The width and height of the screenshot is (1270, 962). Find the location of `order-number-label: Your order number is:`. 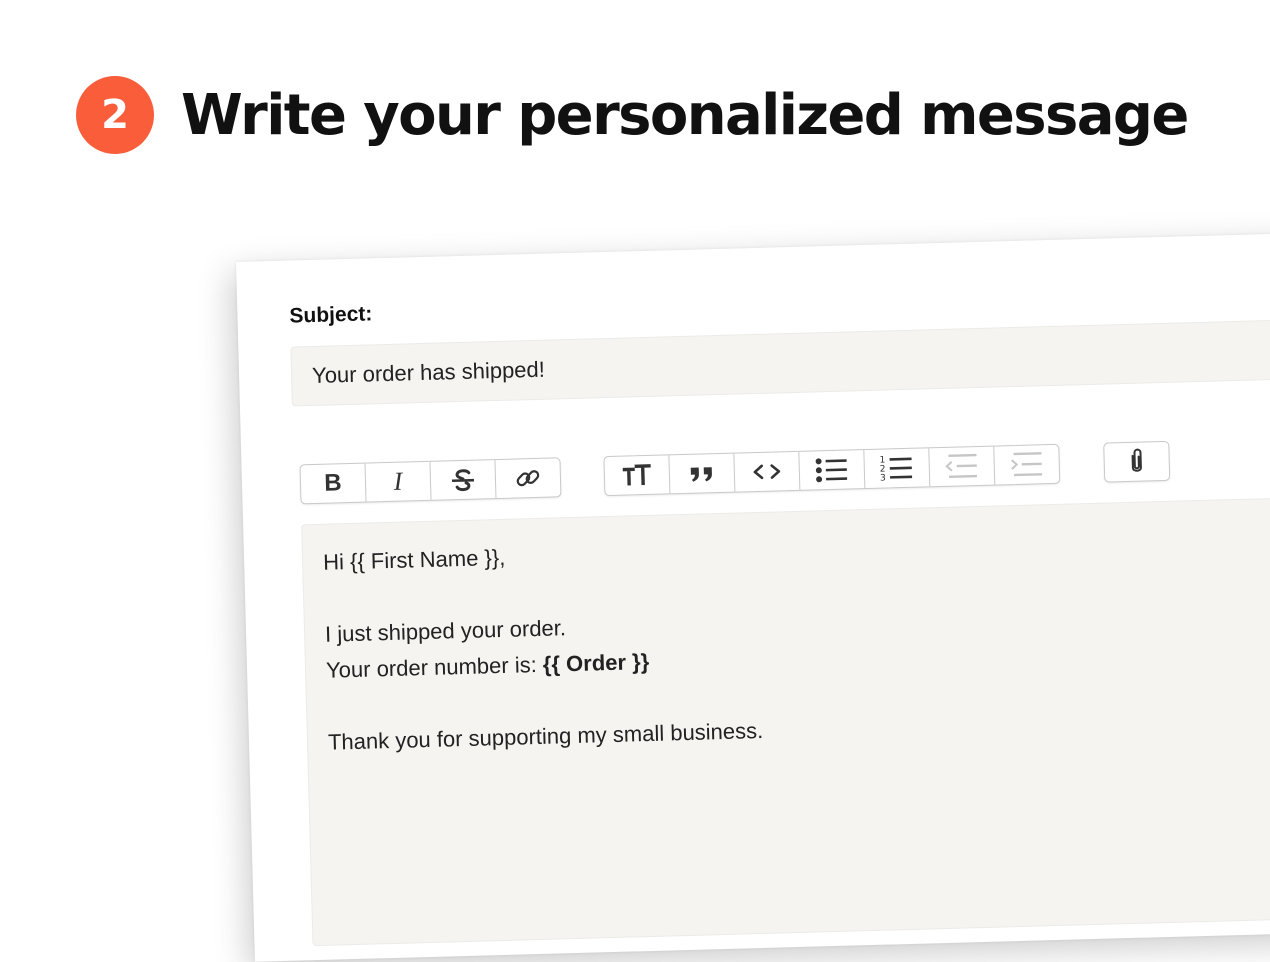

order-number-label: Your order number is: is located at coordinates (434, 667).